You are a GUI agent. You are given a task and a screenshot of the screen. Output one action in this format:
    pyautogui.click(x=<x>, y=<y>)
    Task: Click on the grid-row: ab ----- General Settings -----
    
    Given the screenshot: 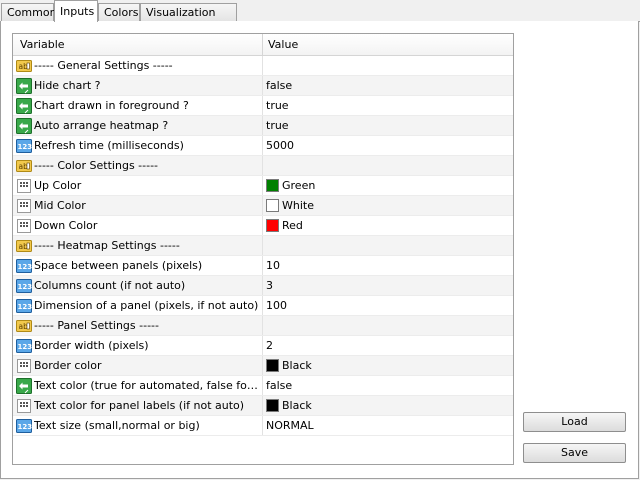 What is the action you would take?
    pyautogui.click(x=263, y=66)
    